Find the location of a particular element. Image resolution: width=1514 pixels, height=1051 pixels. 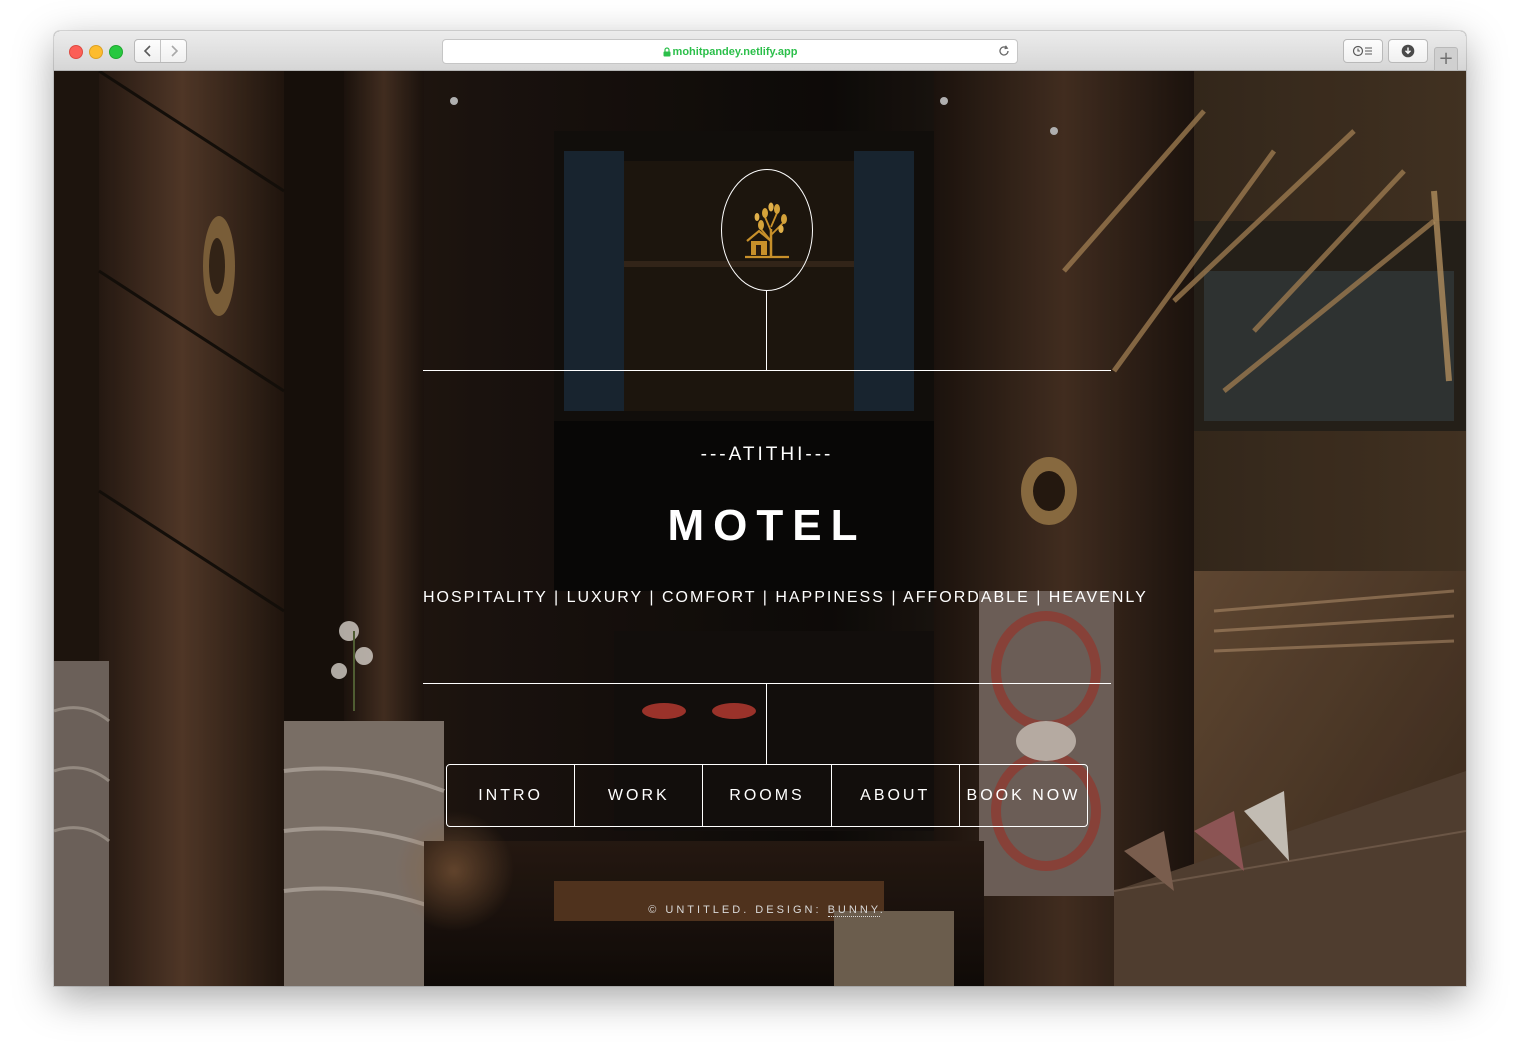

download-icon is located at coordinates (1408, 51).